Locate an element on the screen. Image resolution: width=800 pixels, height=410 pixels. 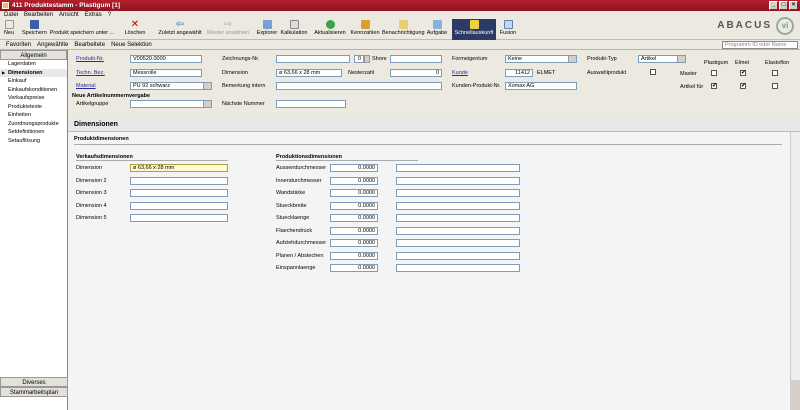
merge-button: Fusion is located at coordinates (508, 29).